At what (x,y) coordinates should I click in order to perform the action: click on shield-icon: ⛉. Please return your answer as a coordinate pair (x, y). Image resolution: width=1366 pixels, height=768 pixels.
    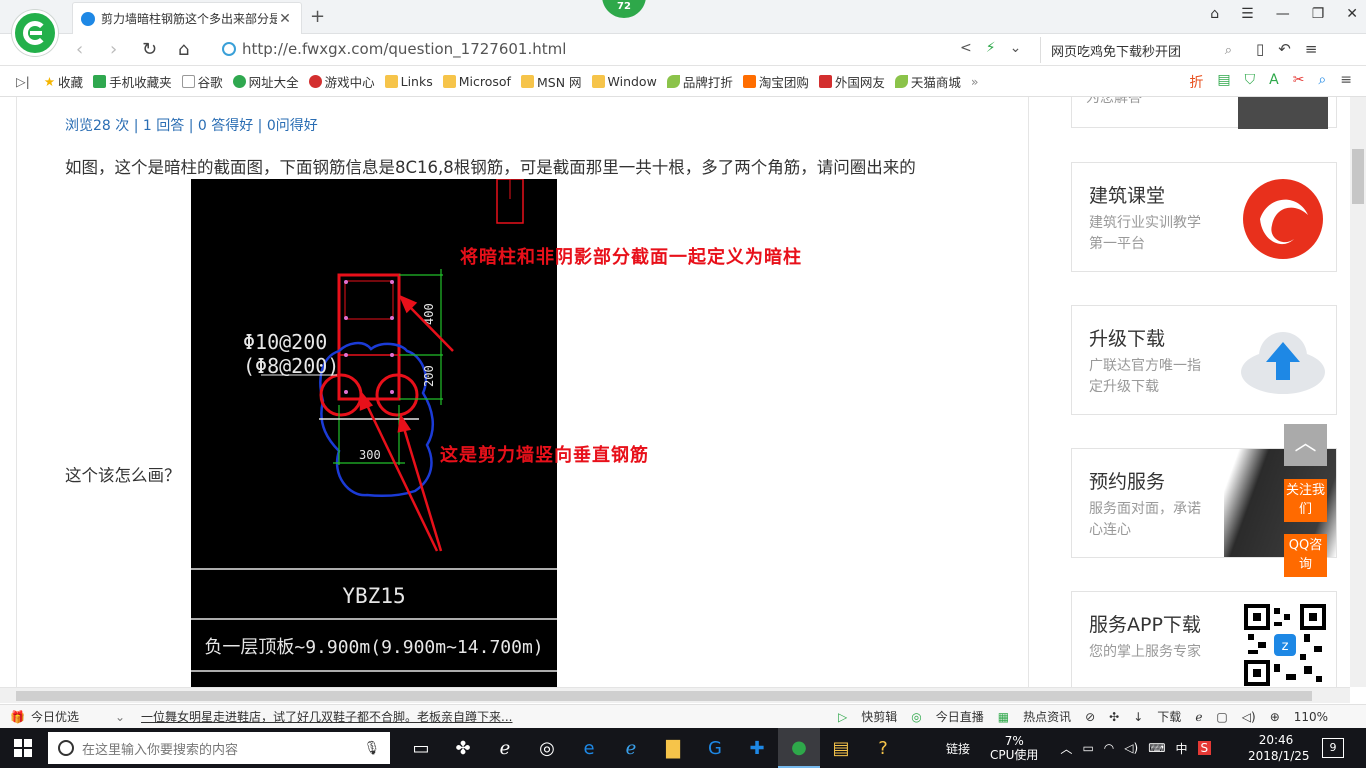
    Looking at the image, I should click on (1250, 82).